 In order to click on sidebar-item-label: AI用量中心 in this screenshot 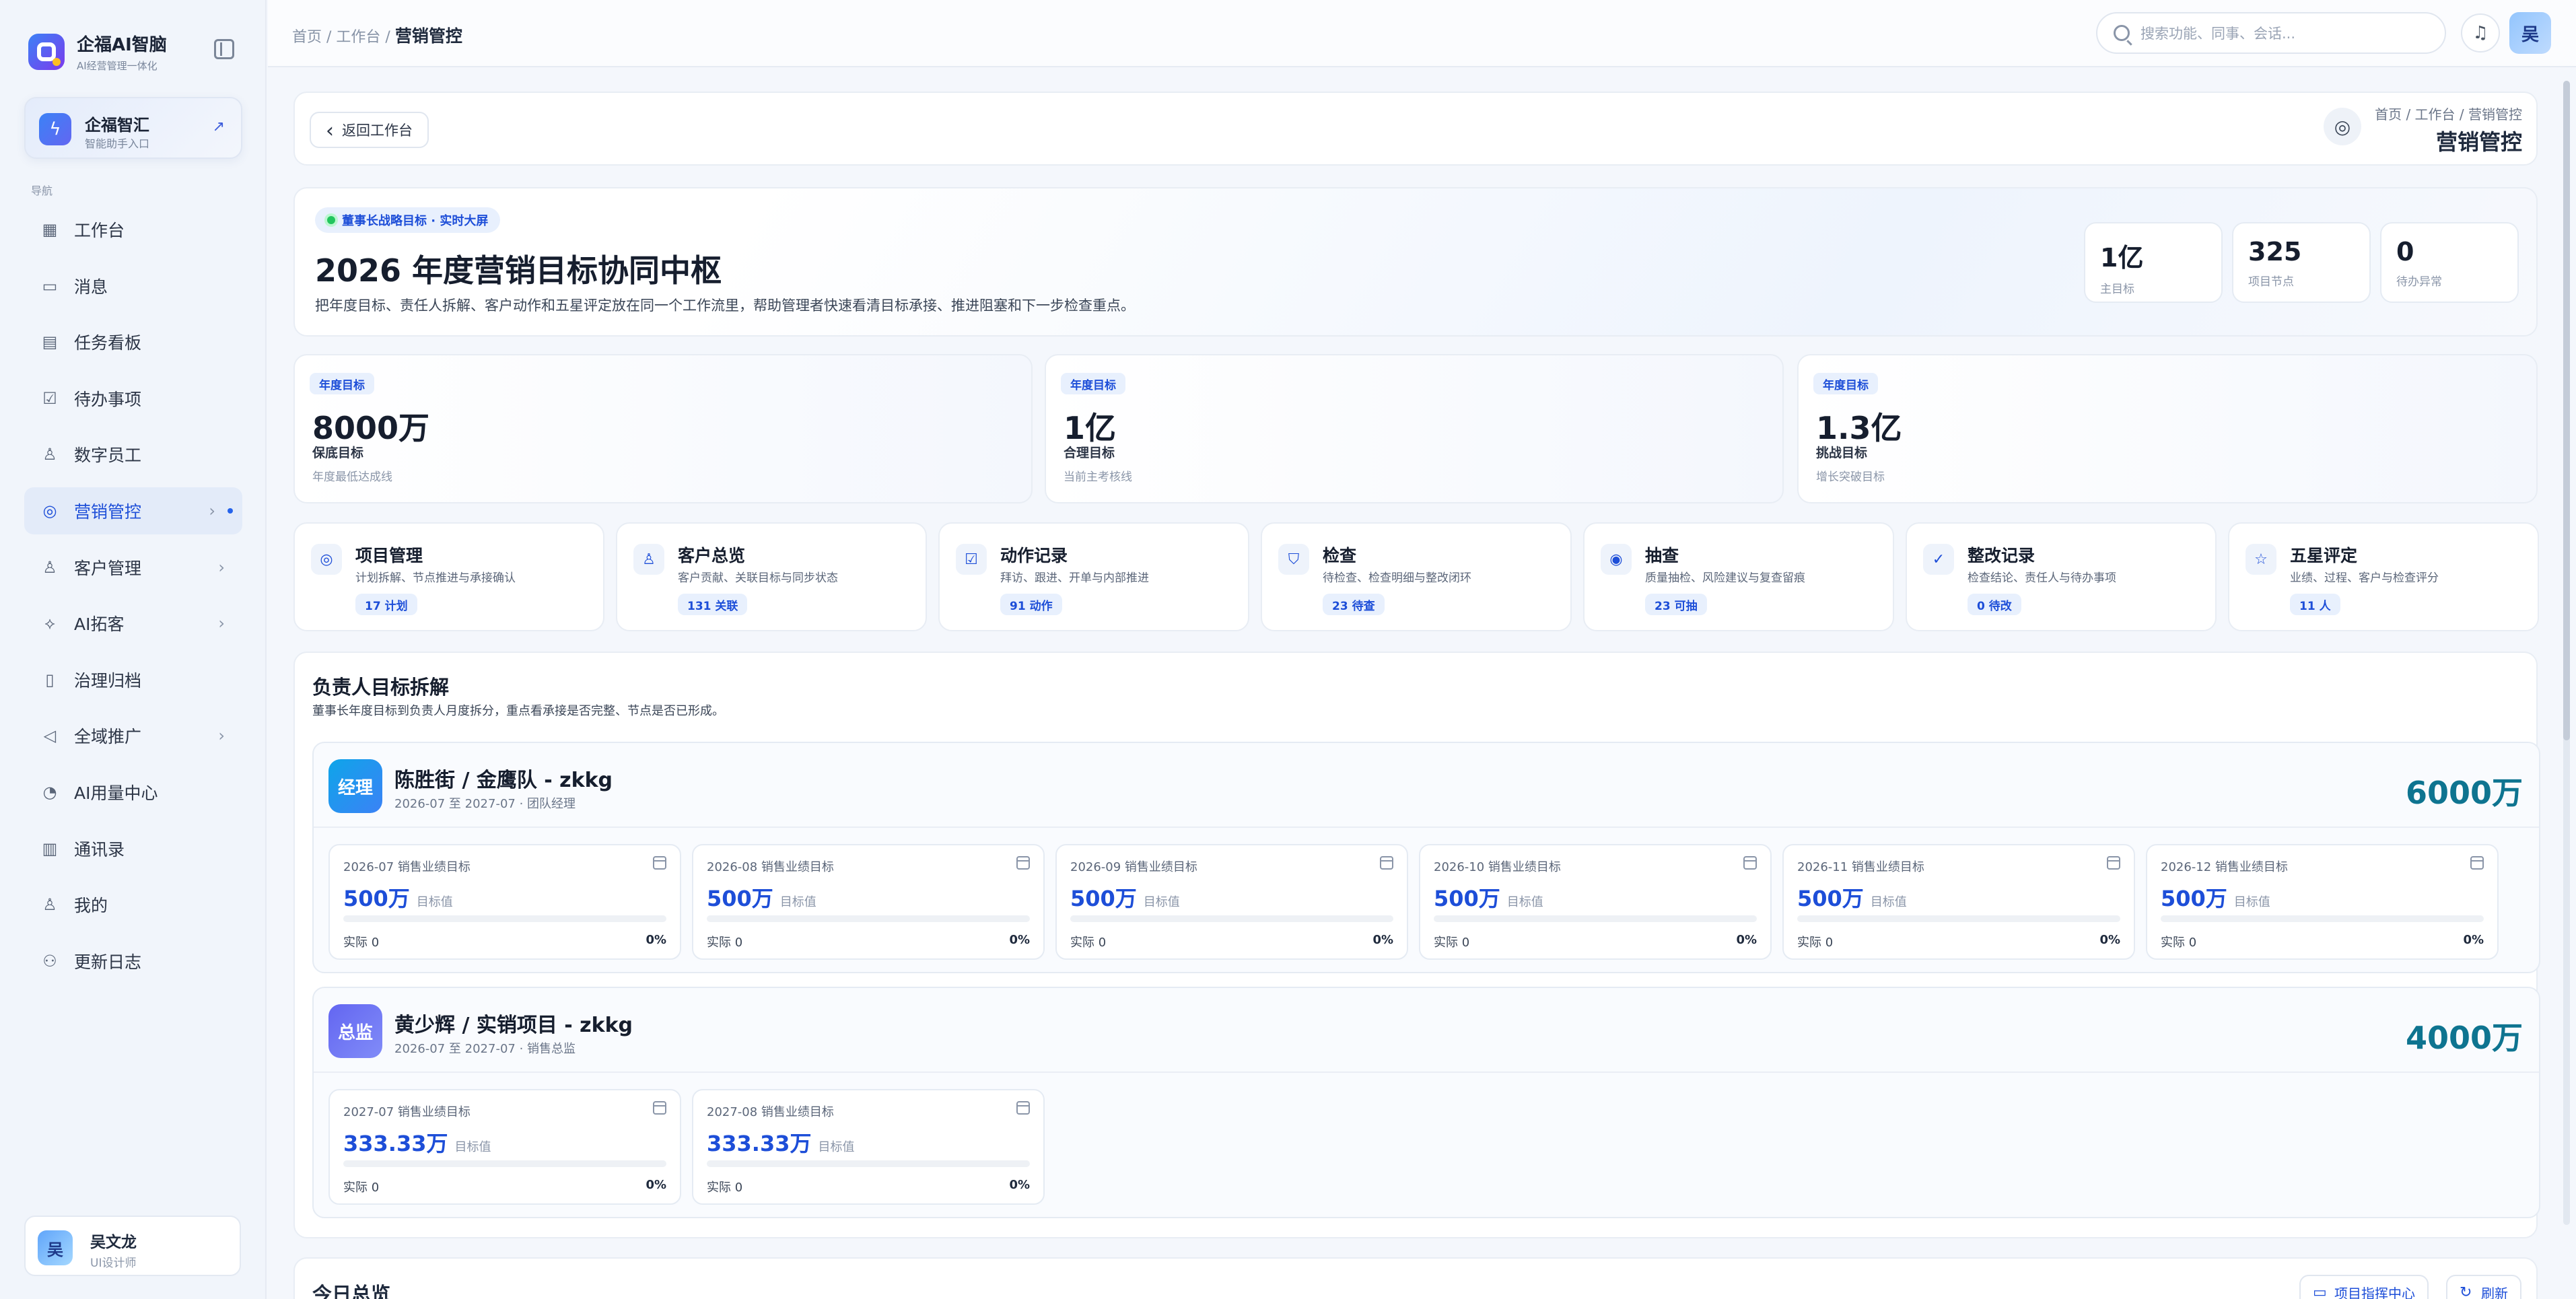, I will do `click(116, 793)`.